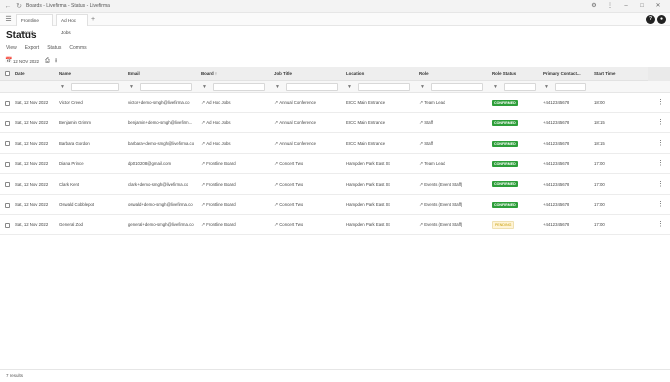 The height and width of the screenshot is (382, 670). I want to click on download-icon: ⭳, so click(56, 61).